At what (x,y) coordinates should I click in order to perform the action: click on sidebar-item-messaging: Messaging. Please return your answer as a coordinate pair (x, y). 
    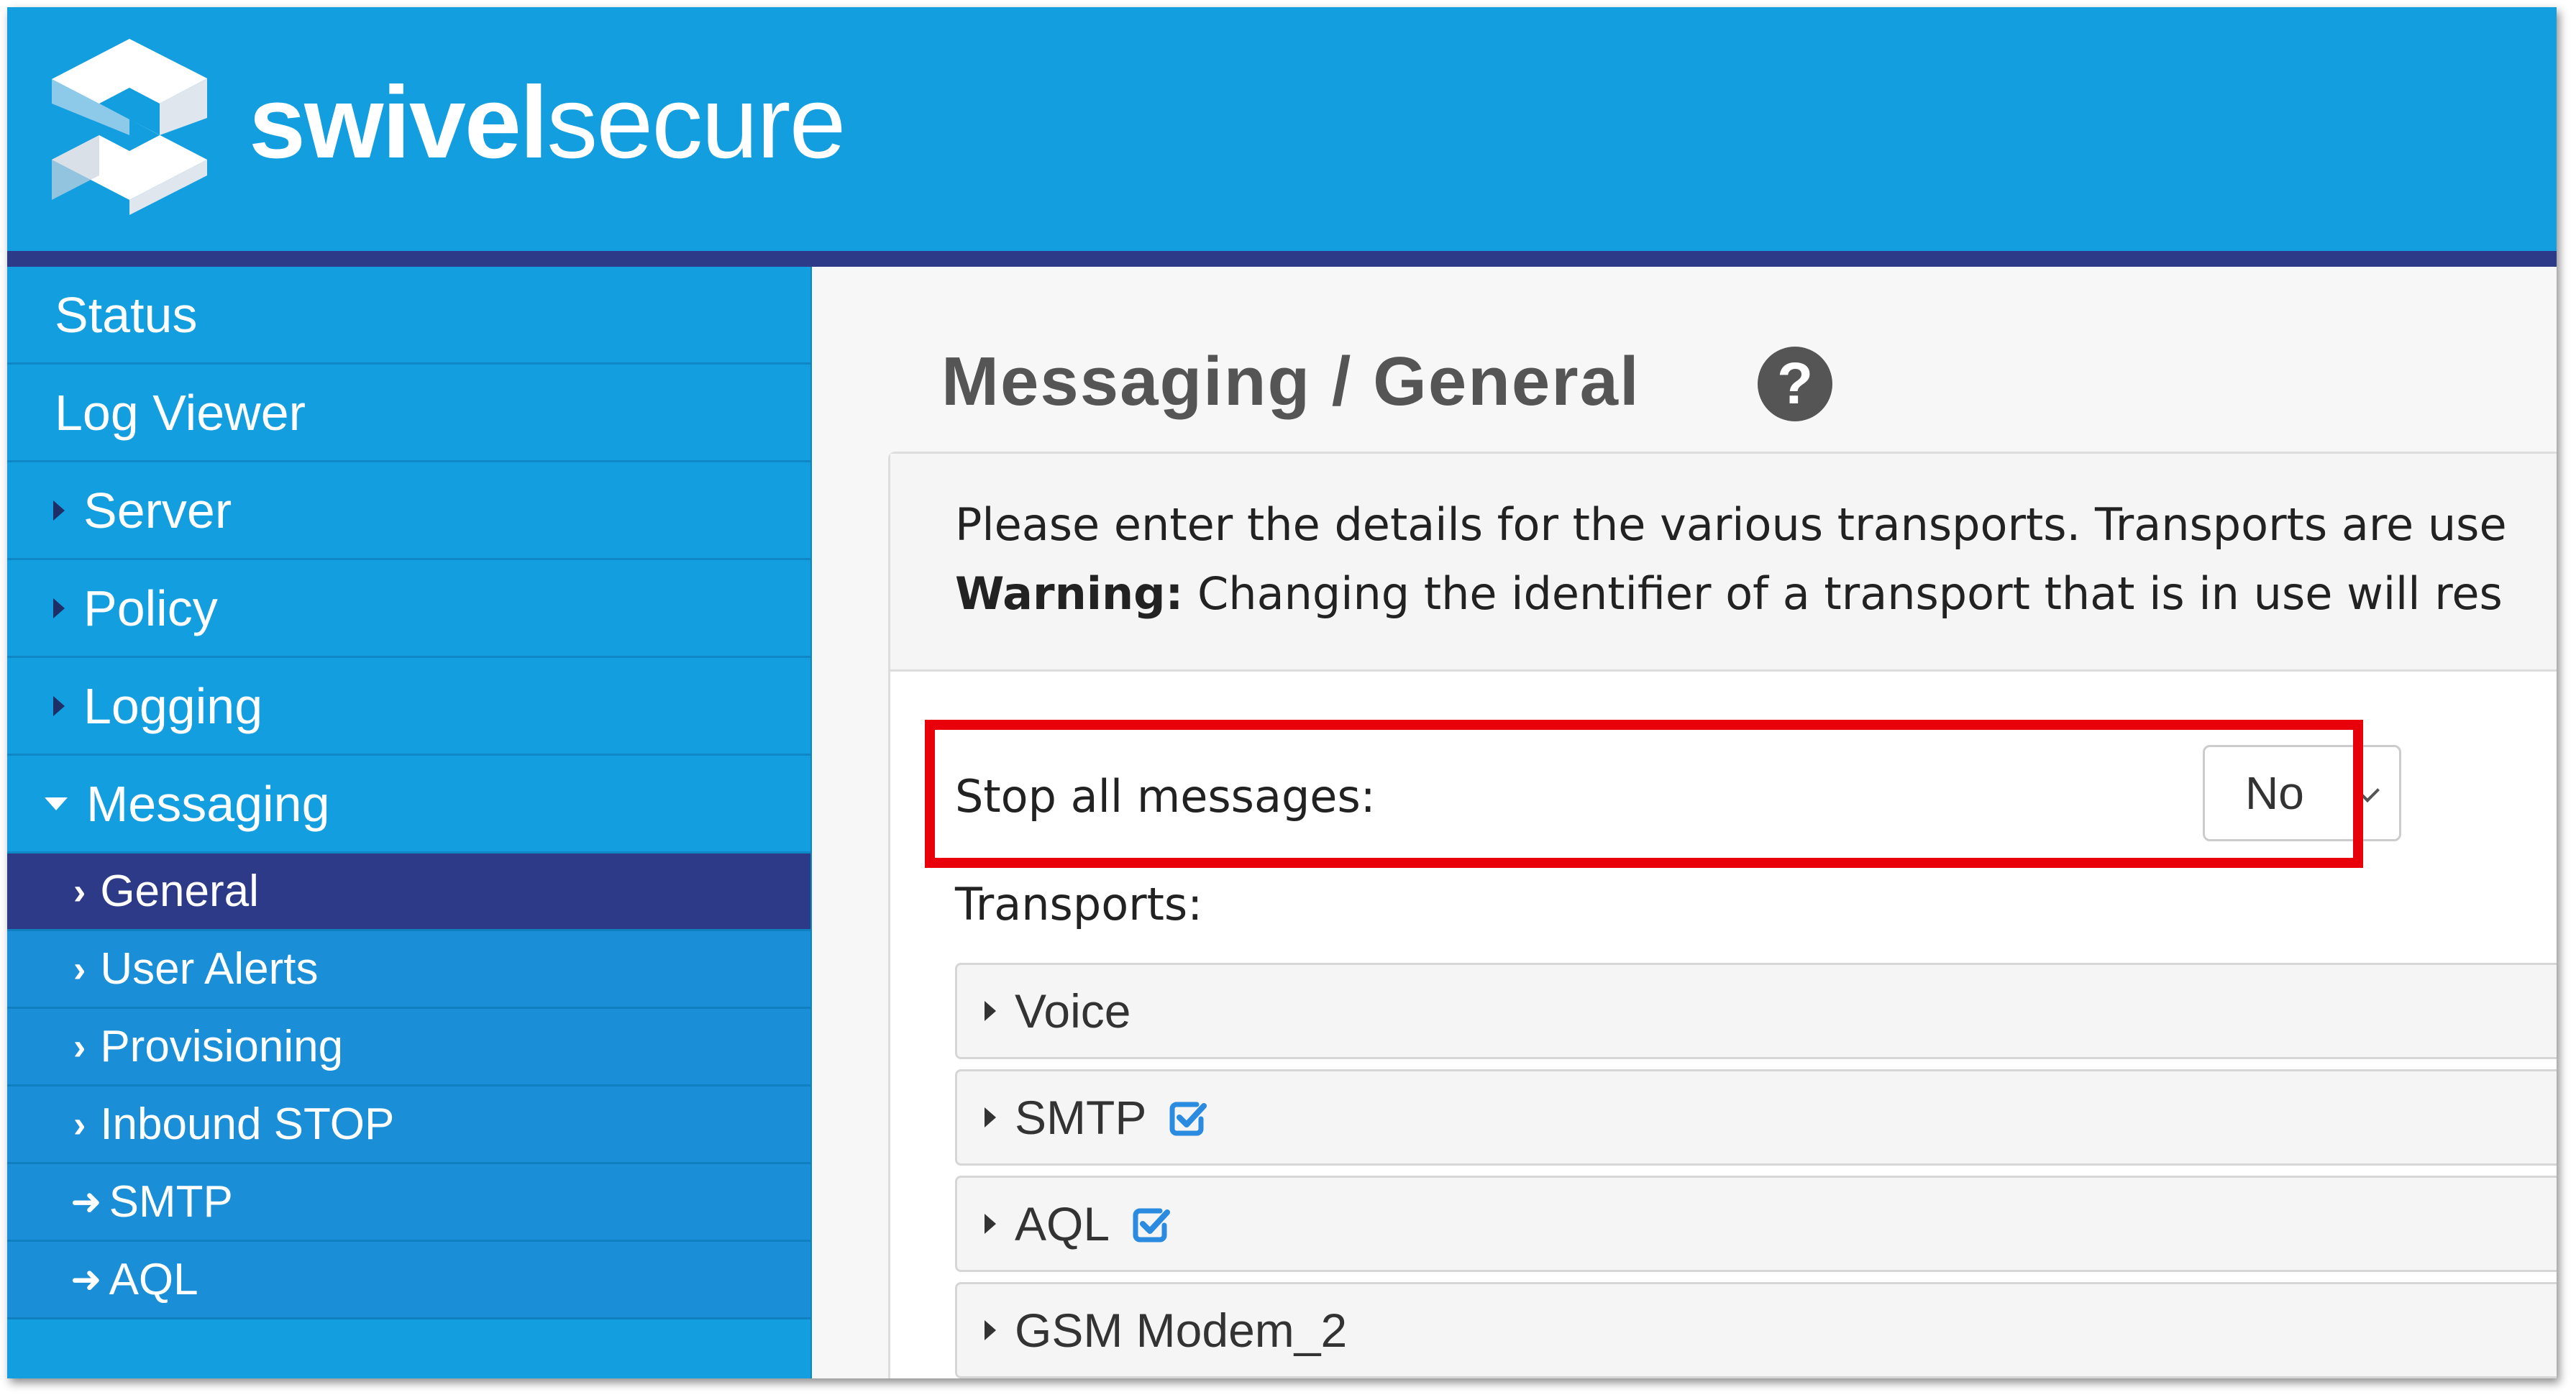
    Looking at the image, I should click on (408, 805).